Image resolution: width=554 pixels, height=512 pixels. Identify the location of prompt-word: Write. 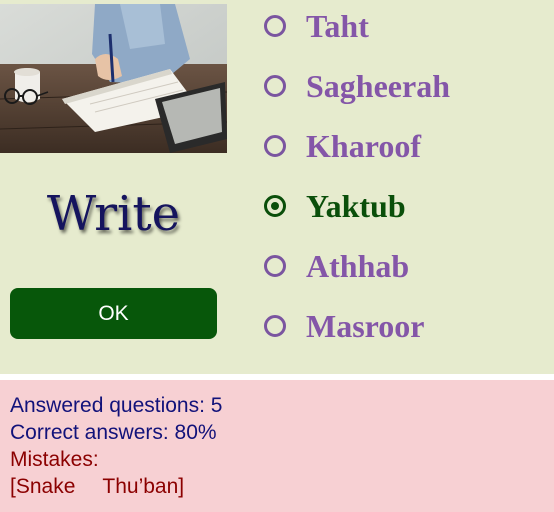
(113, 214).